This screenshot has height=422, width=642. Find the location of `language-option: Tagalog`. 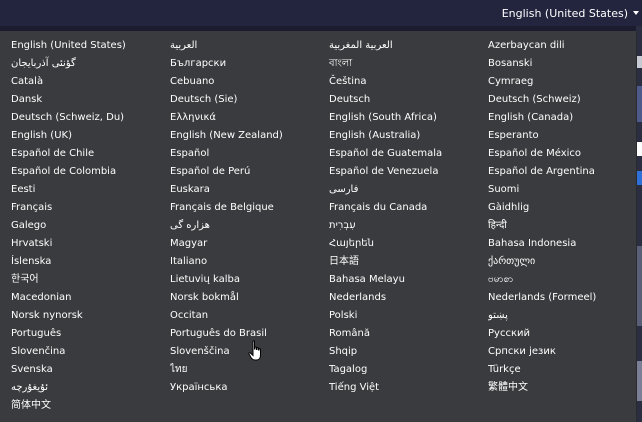

language-option: Tagalog is located at coordinates (408, 370).